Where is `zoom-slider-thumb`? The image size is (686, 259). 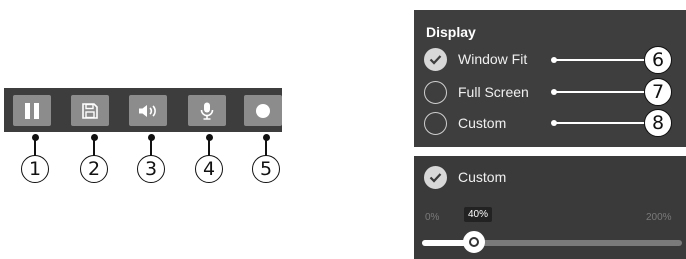 zoom-slider-thumb is located at coordinates (474, 242).